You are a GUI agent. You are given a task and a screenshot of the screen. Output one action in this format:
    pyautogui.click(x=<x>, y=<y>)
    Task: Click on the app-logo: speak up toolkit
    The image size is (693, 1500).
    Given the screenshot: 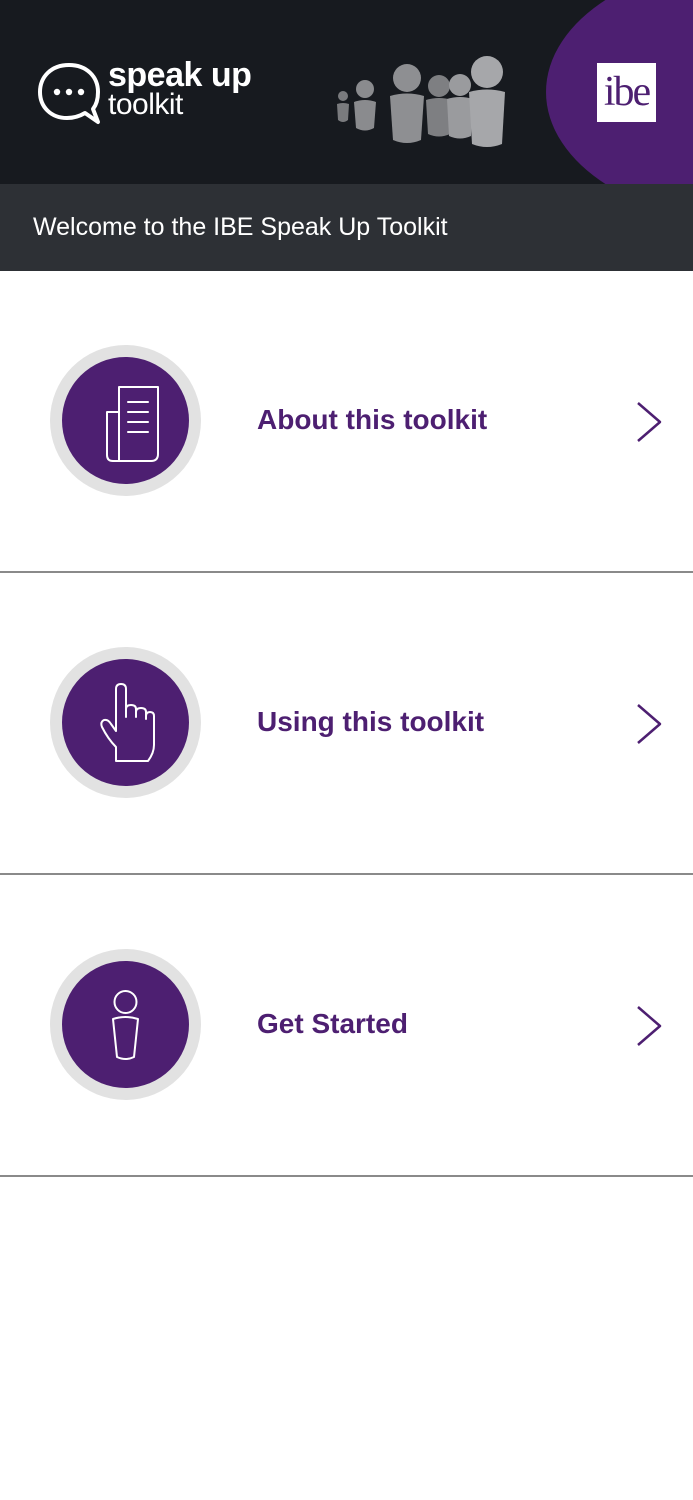 What is the action you would take?
    pyautogui.click(x=180, y=88)
    